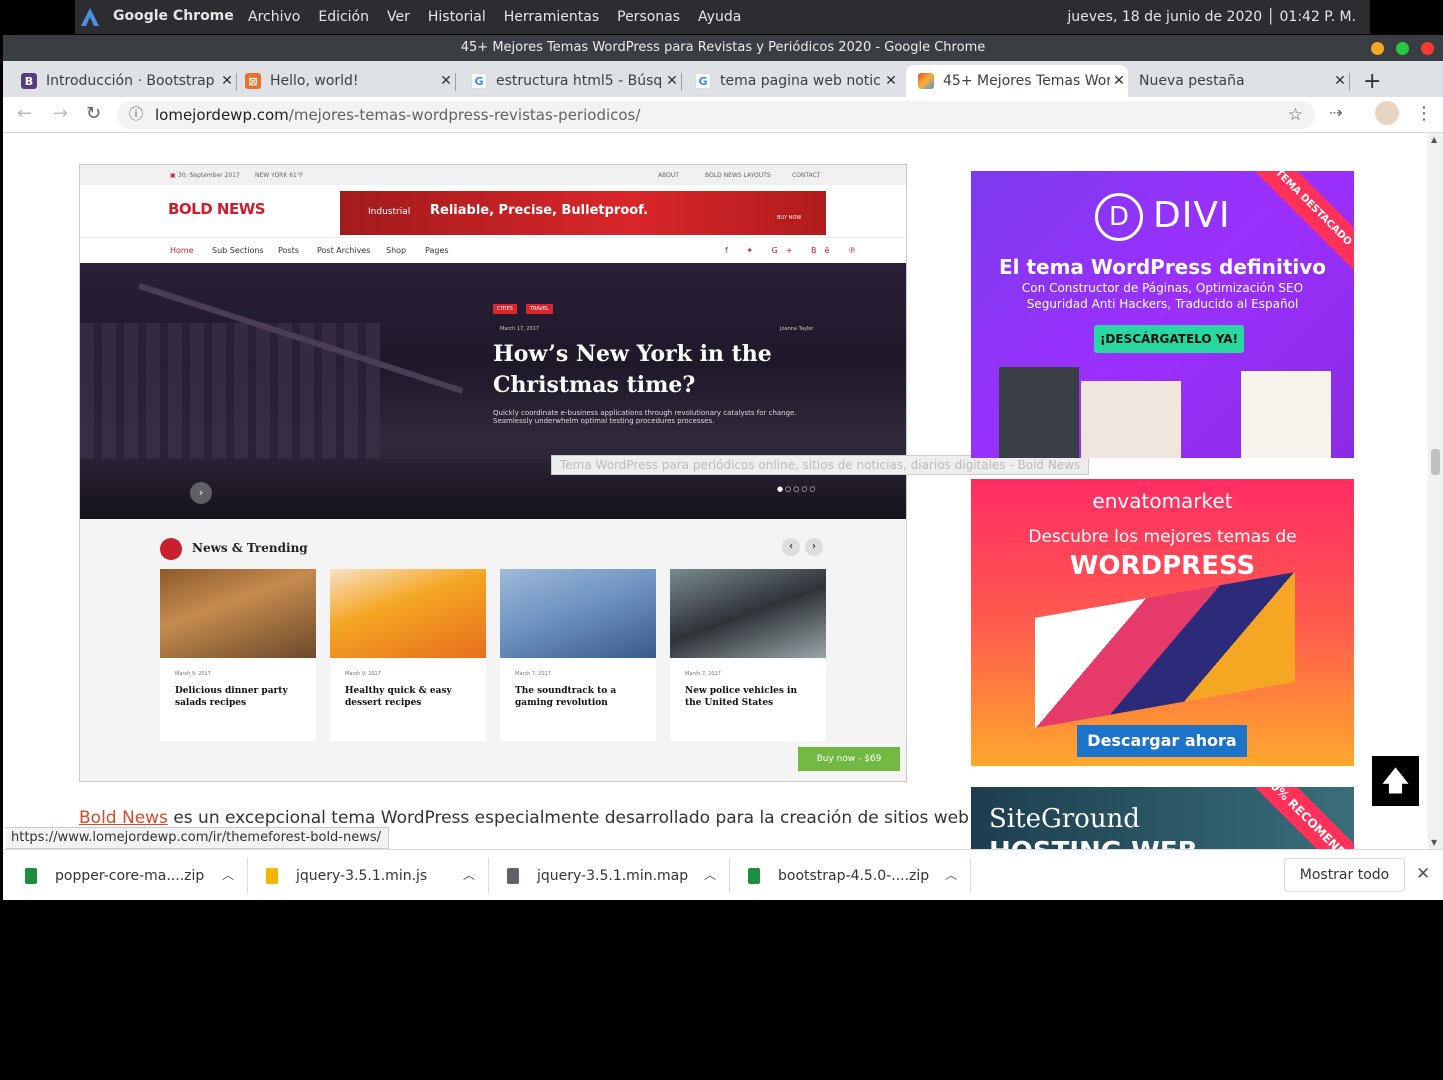 This screenshot has height=1080, width=1443. What do you see at coordinates (1169, 339) in the screenshot?
I see `divi-cta-button: ¡DESCÁRGATELO YA!` at bounding box center [1169, 339].